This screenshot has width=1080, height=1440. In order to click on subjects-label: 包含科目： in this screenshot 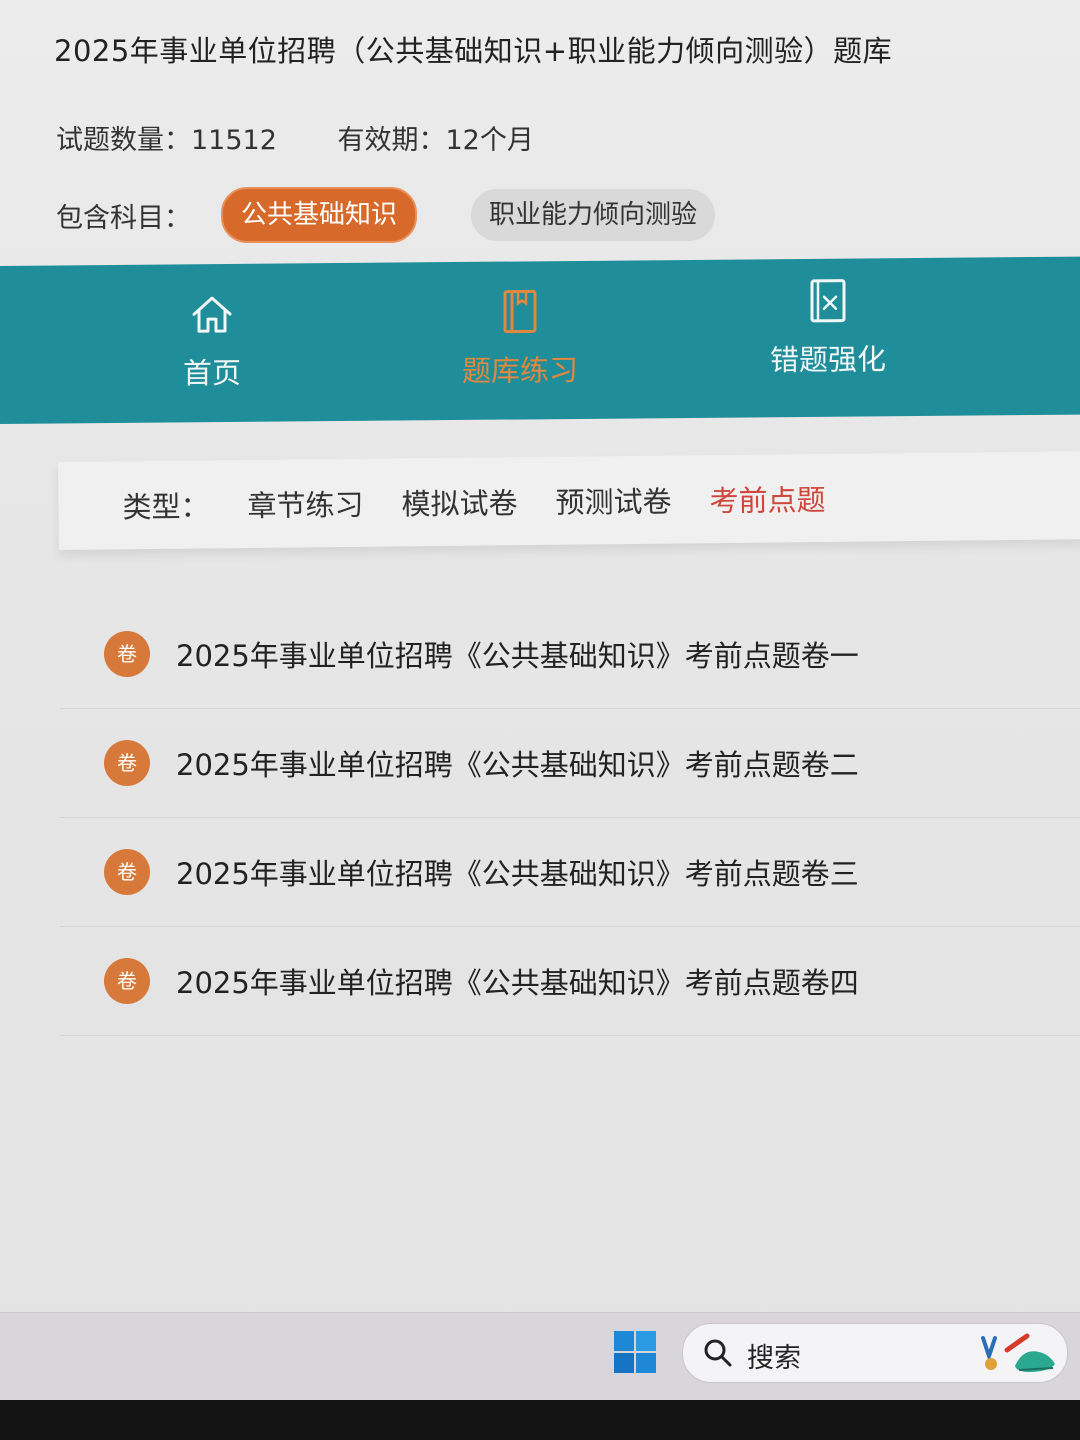, I will do `click(123, 218)`.